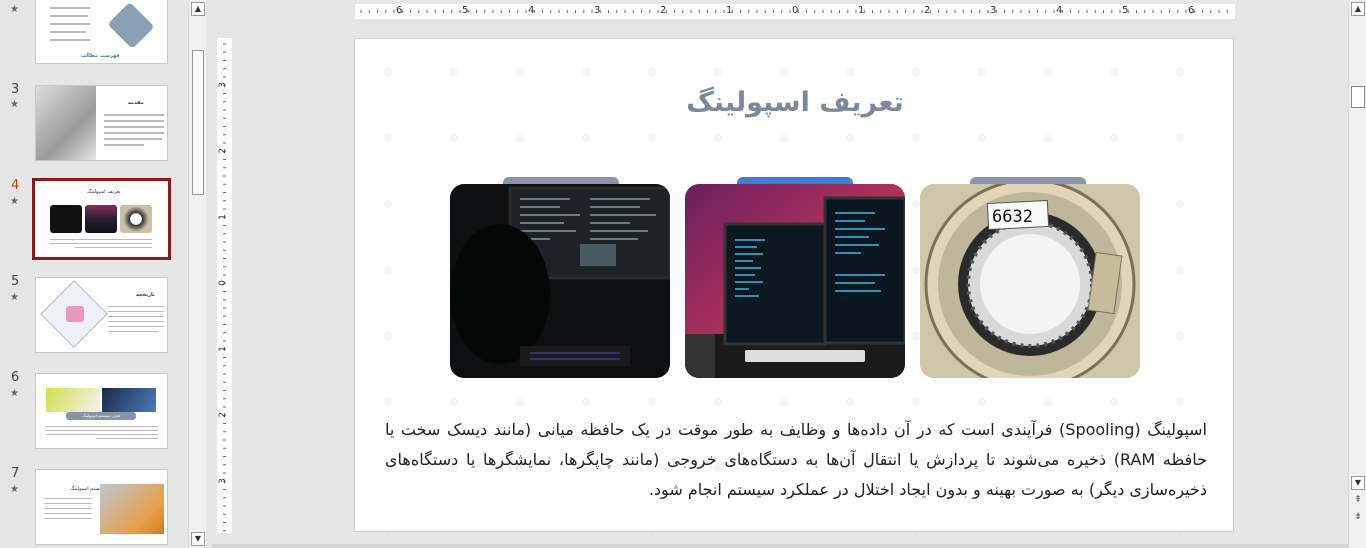  What do you see at coordinates (15, 473) in the screenshot?
I see `thumb-number-7: 7` at bounding box center [15, 473].